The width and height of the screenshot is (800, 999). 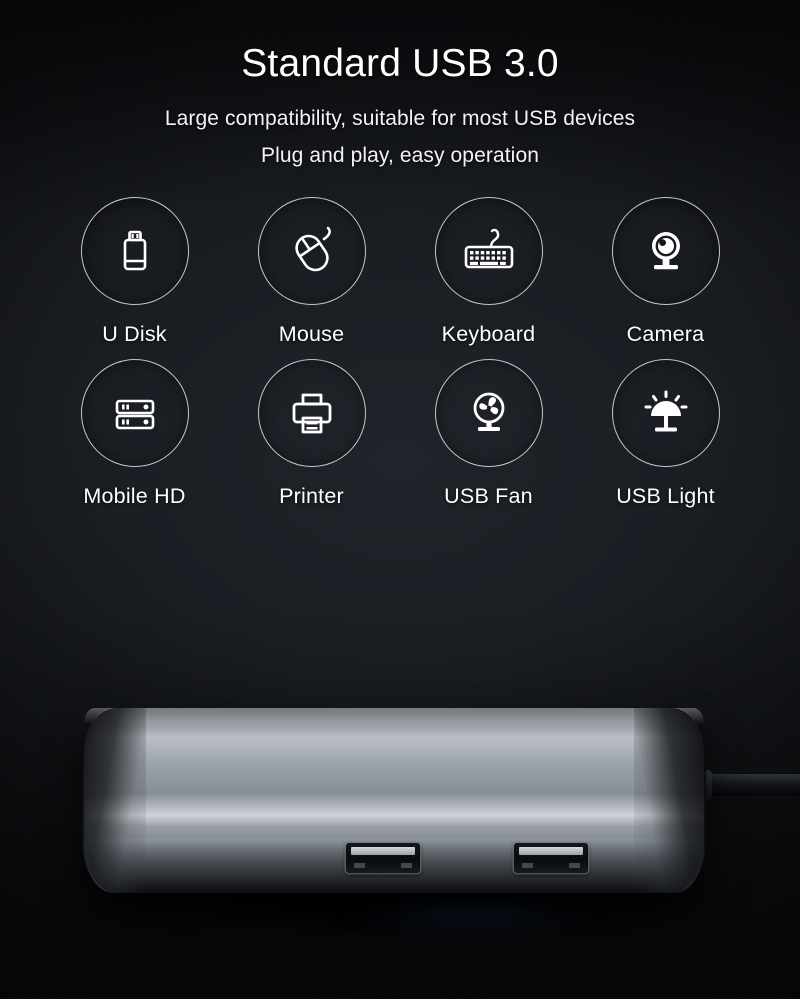 What do you see at coordinates (670, 800) in the screenshot?
I see `hub-right-end-cap` at bounding box center [670, 800].